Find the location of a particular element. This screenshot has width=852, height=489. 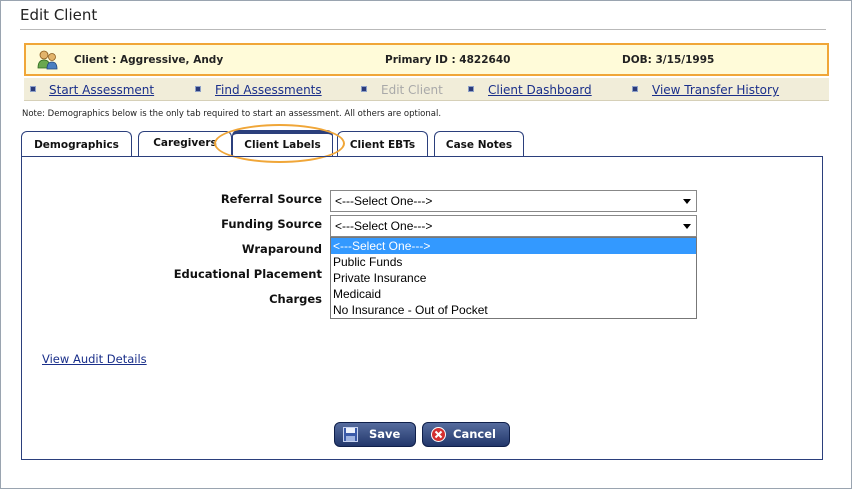

charges-label: Charges is located at coordinates (295, 299).